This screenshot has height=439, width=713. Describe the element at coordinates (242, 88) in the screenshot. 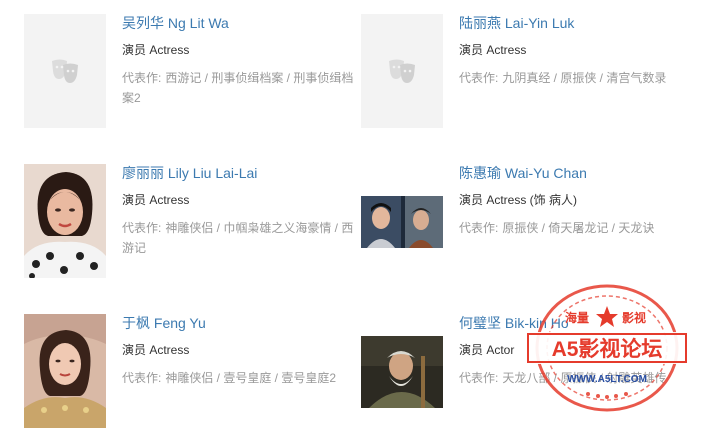

I see `cast-works: 代表作: 西游记 / 刑事侦缉档案 / 刑事侦缉档案2` at that location.